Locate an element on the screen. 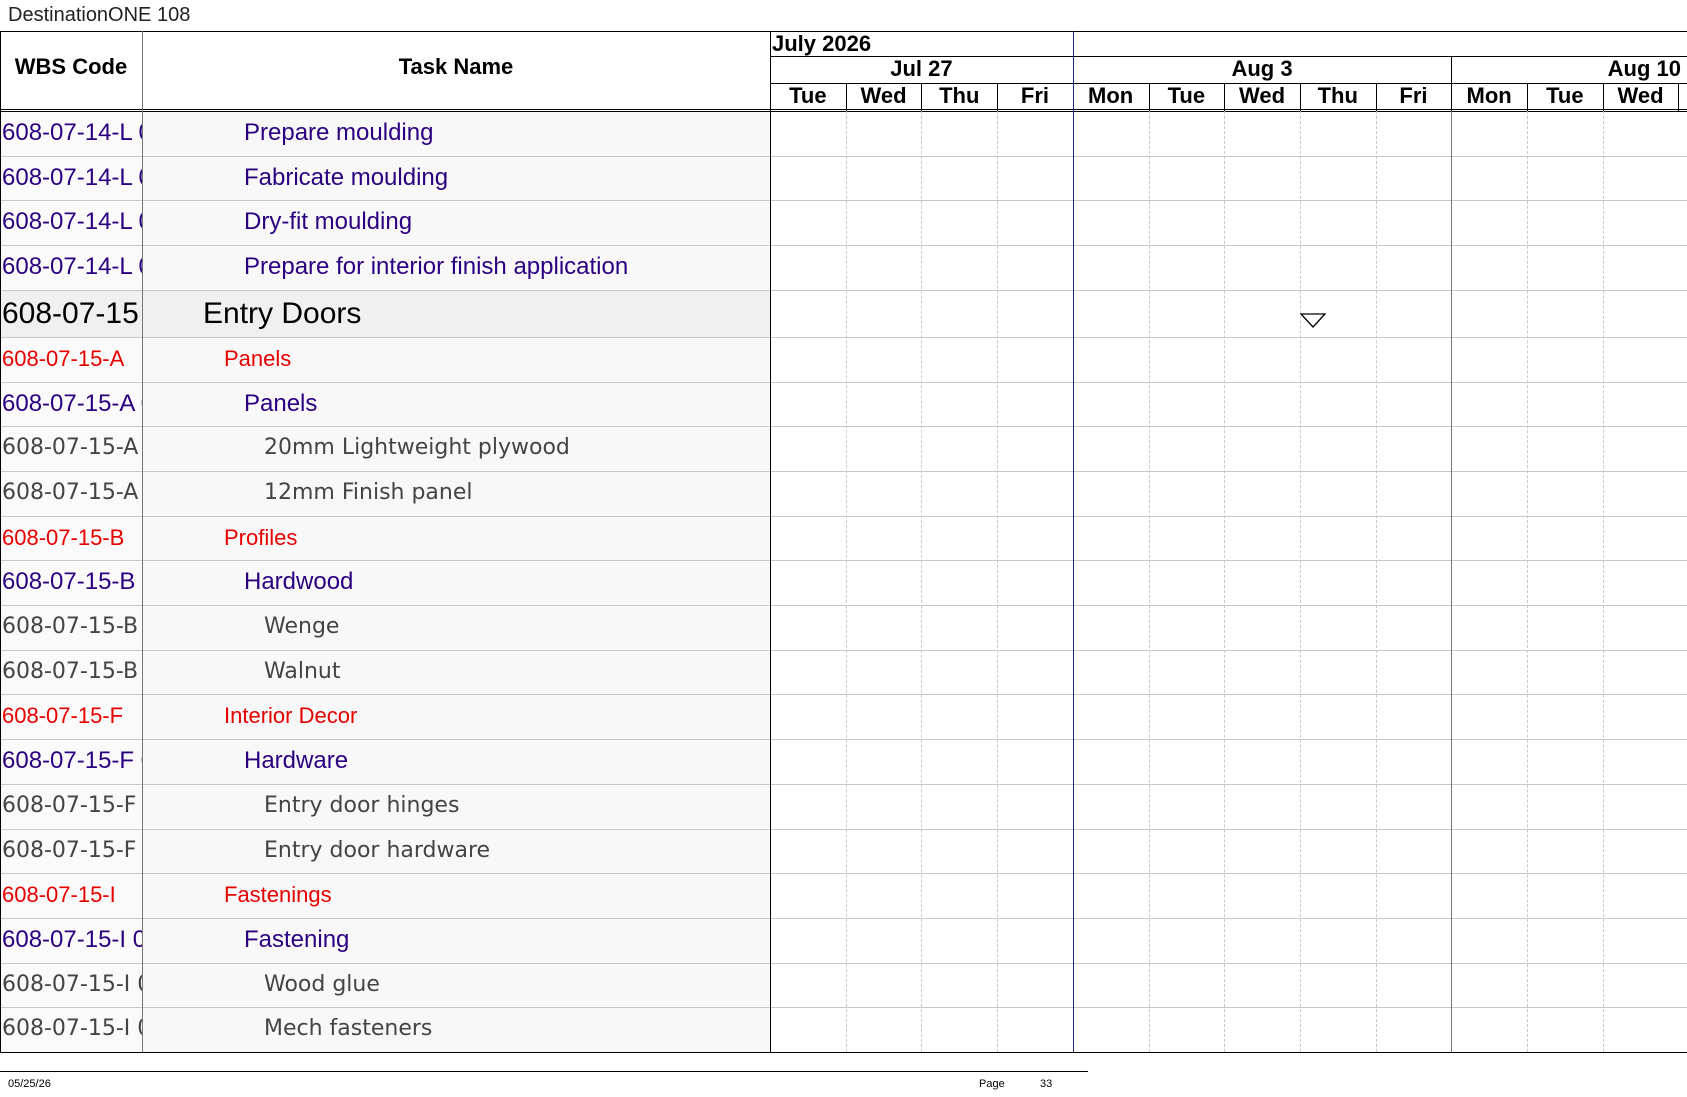 The height and width of the screenshot is (1097, 1687). wbs-code: 608-07-15-F 0 is located at coordinates (72, 761).